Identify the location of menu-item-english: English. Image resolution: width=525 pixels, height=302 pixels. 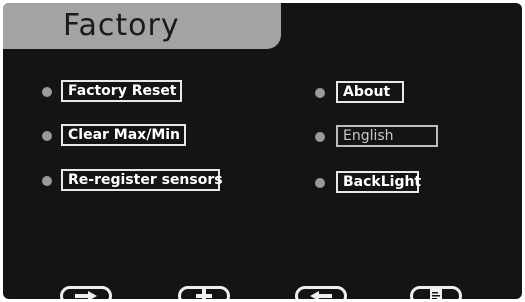
(385, 137).